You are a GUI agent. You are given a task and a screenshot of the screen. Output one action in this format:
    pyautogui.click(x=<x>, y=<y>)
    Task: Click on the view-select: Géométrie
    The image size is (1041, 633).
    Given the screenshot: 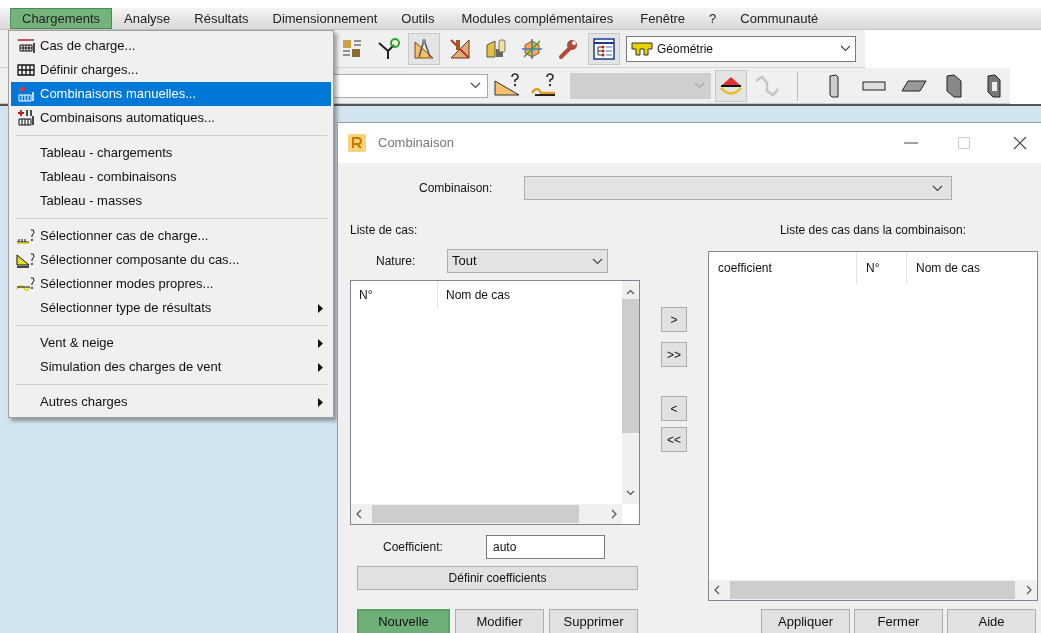 What is the action you would take?
    pyautogui.click(x=741, y=48)
    